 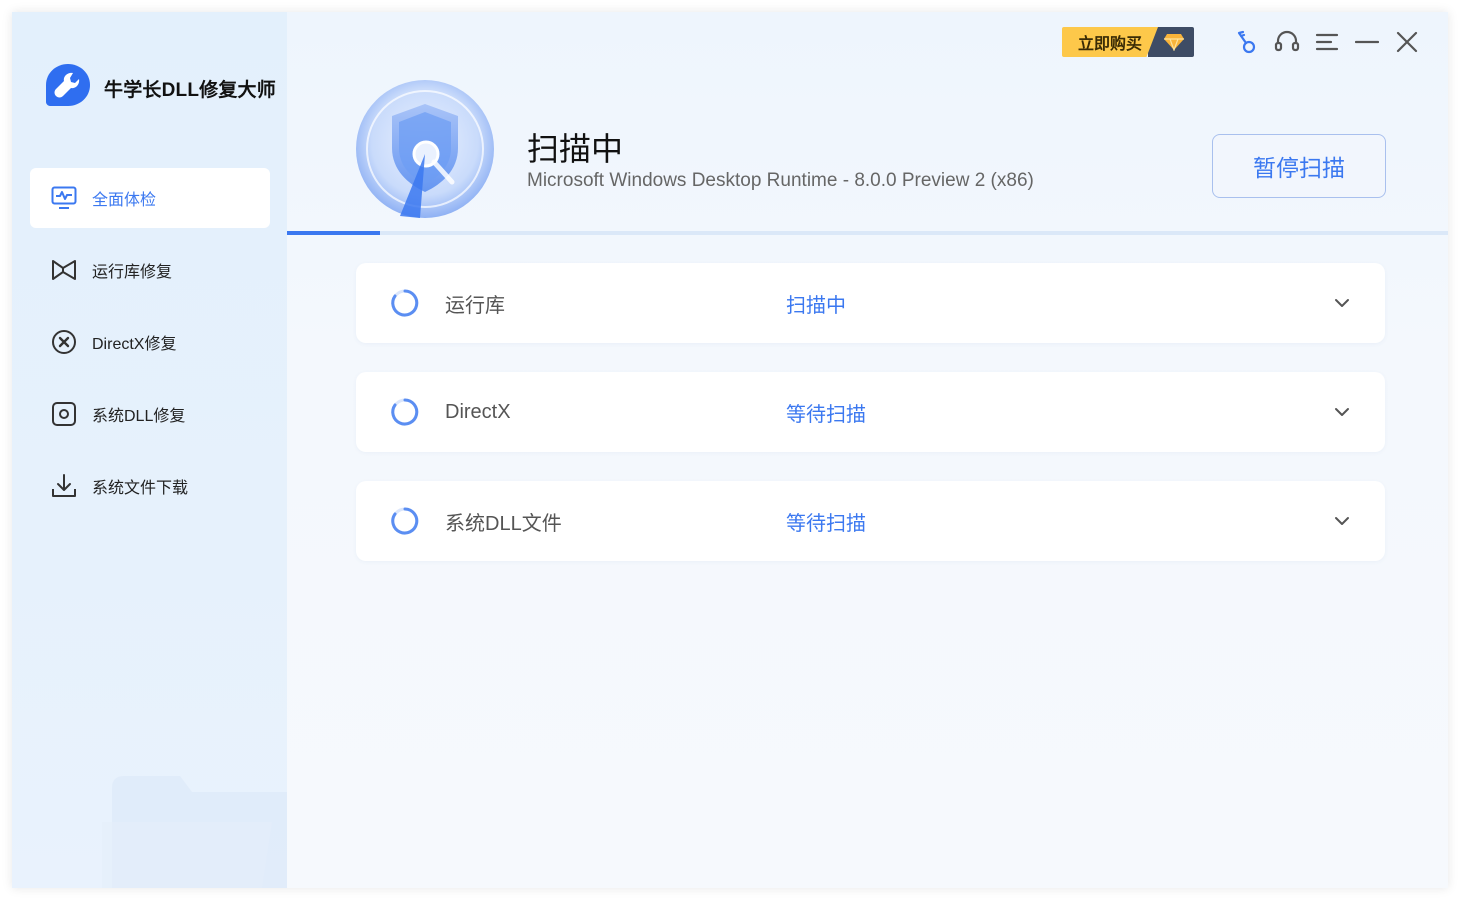 What do you see at coordinates (503, 523) in the screenshot?
I see `scan-row-name: 系统DLL文件` at bounding box center [503, 523].